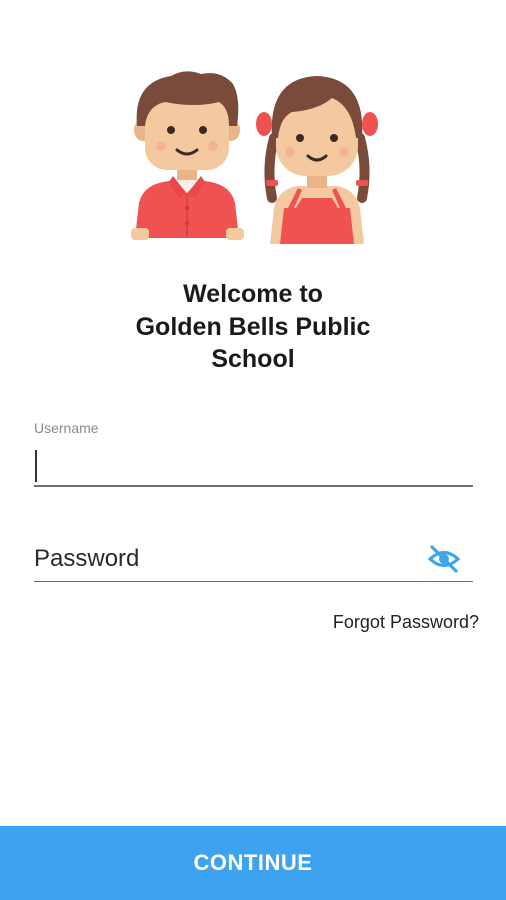 The image size is (506, 900). I want to click on girl-illustration, so click(317, 160).